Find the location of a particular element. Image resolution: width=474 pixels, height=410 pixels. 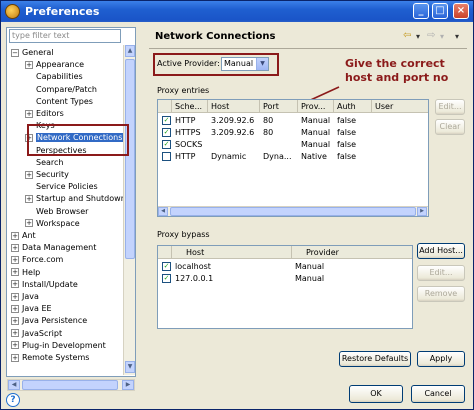

proxy-bypass-header: Host Provider is located at coordinates (285, 252).